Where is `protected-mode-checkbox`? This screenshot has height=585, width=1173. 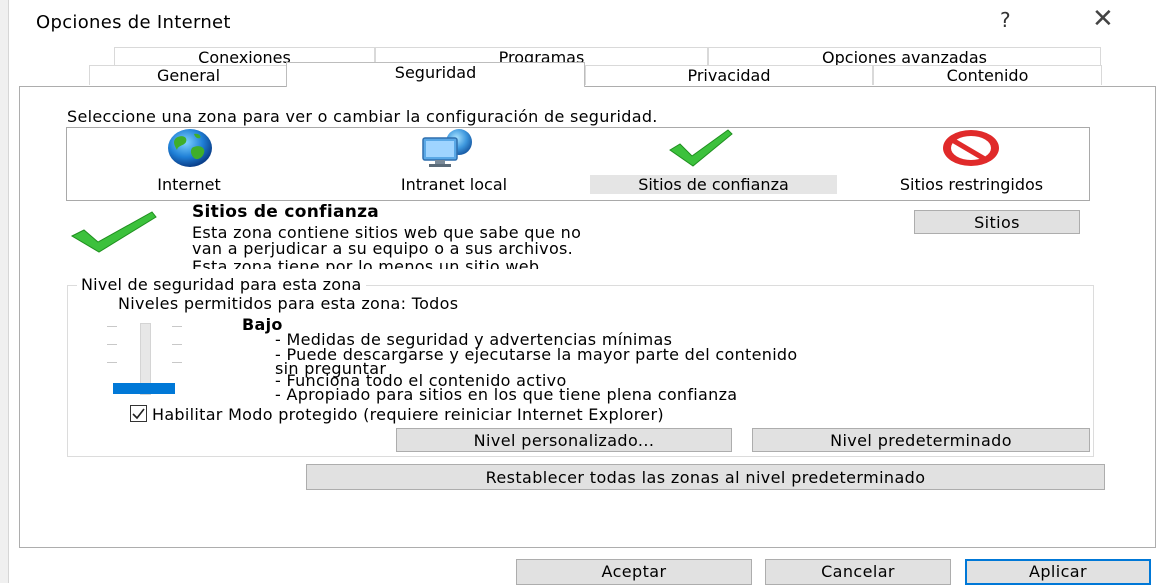
protected-mode-checkbox is located at coordinates (138, 413).